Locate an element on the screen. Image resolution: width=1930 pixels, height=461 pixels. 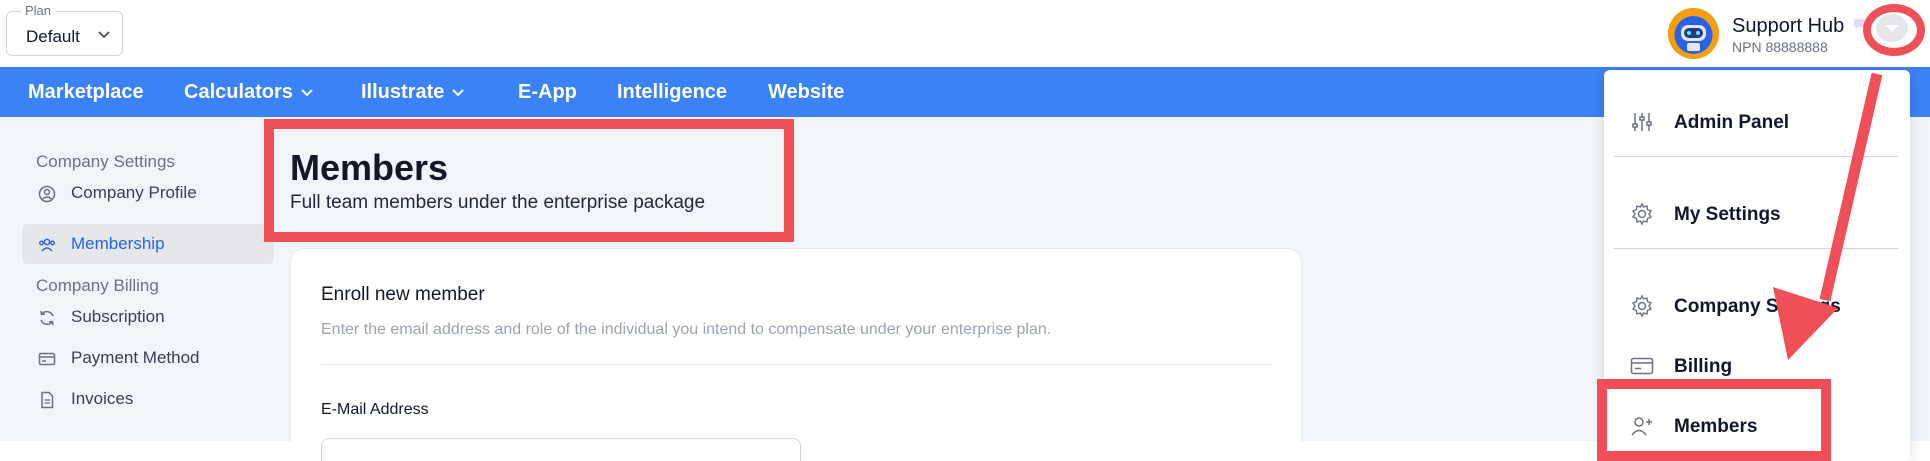
nav-label: Intelligence is located at coordinates (672, 92).